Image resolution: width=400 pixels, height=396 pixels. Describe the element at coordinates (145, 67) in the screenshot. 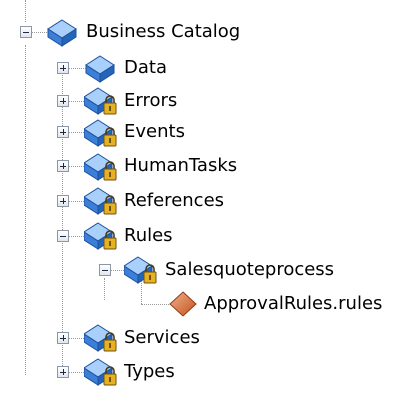

I see `tree-node-label: Data` at that location.